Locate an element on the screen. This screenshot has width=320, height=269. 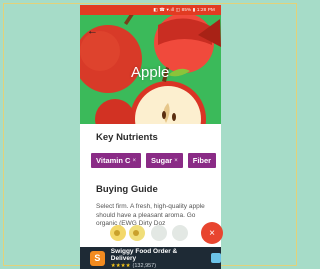
close-icon: × is located at coordinates (212, 233).